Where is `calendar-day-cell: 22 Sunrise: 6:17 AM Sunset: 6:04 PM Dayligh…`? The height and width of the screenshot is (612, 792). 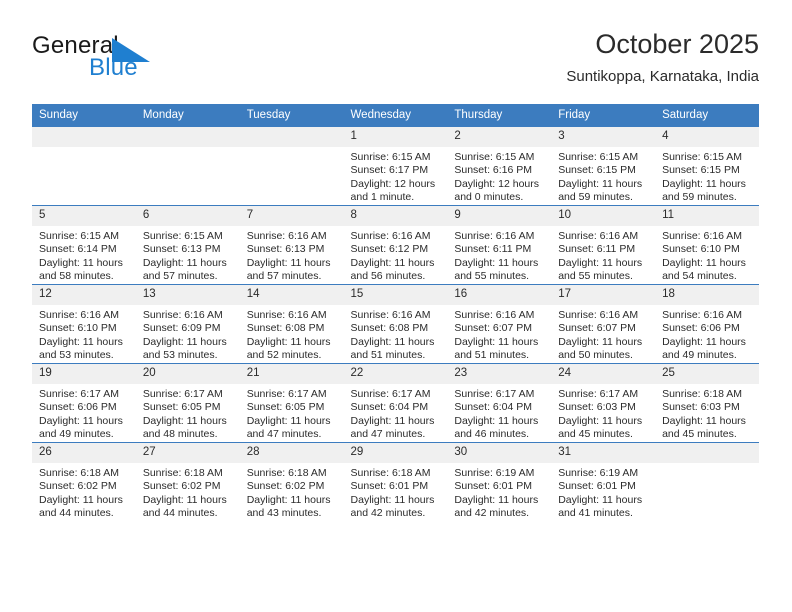 calendar-day-cell: 22 Sunrise: 6:17 AM Sunset: 6:04 PM Dayligh… is located at coordinates (395, 403).